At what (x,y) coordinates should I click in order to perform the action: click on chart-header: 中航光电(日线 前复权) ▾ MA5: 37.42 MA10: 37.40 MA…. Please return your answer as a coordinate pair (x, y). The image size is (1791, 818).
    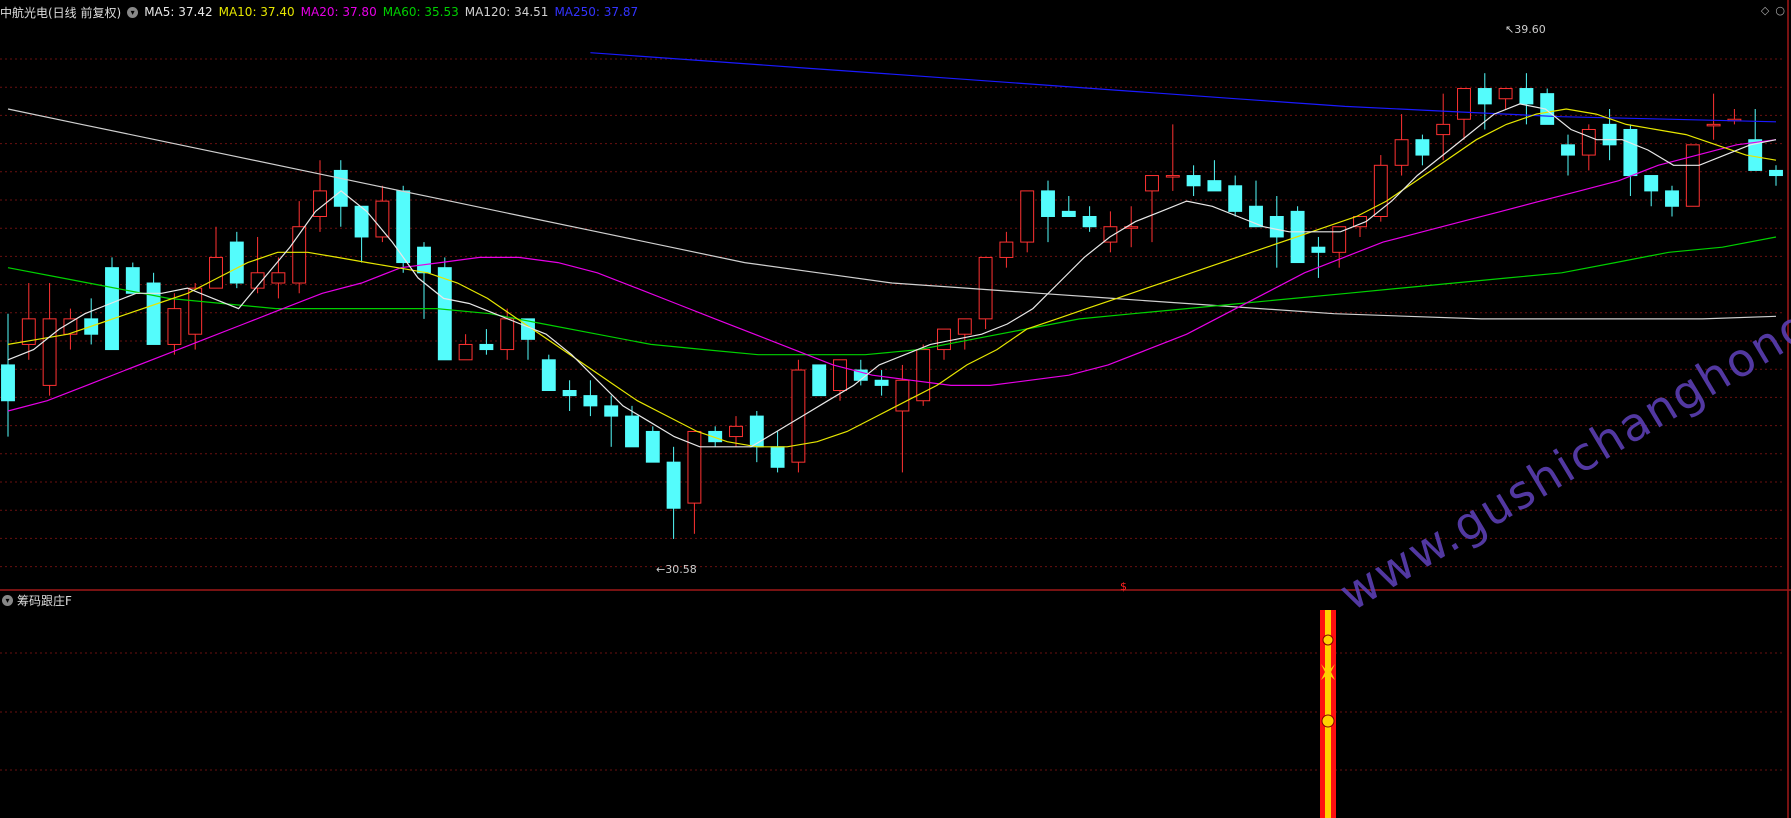
    Looking at the image, I should click on (322, 12).